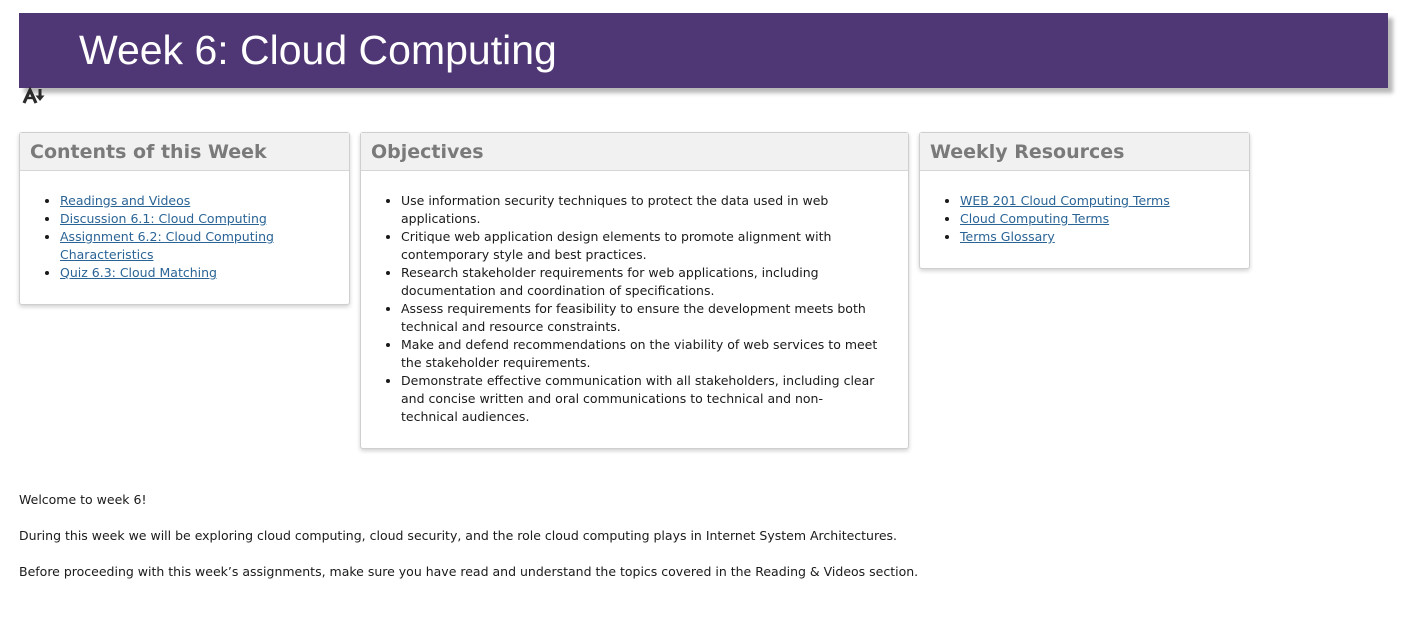 The image size is (1421, 625). What do you see at coordinates (1084, 152) in the screenshot?
I see `resources-panel-title: Weekly Resources` at bounding box center [1084, 152].